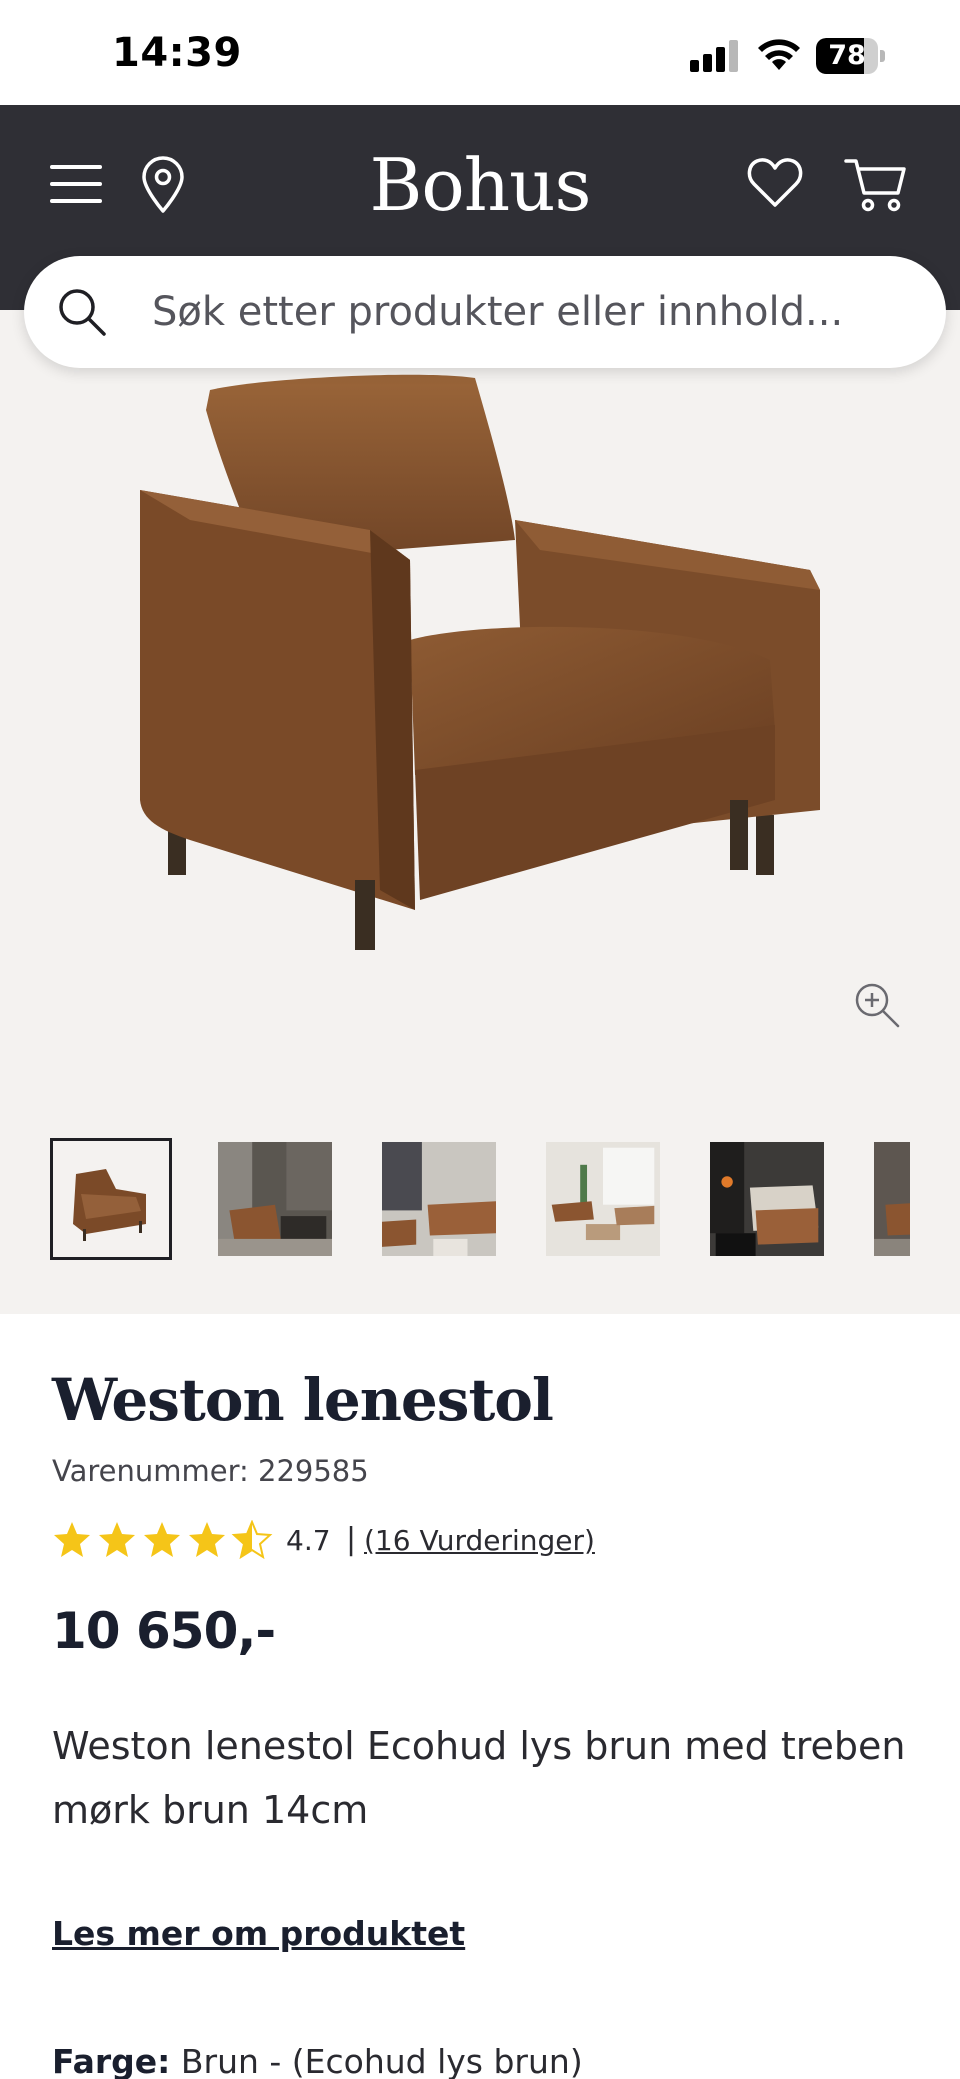 The width and height of the screenshot is (960, 2079). What do you see at coordinates (877, 1005) in the screenshot?
I see `zoom-in-icon` at bounding box center [877, 1005].